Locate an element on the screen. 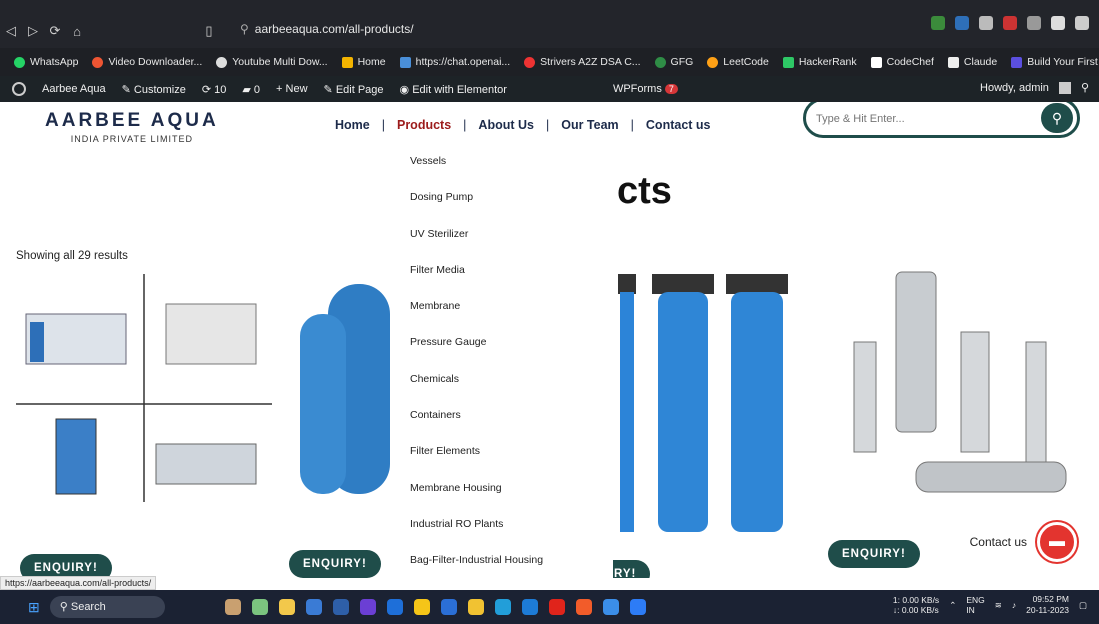  dropdown-item-membrane: Membrane is located at coordinates (503, 315).